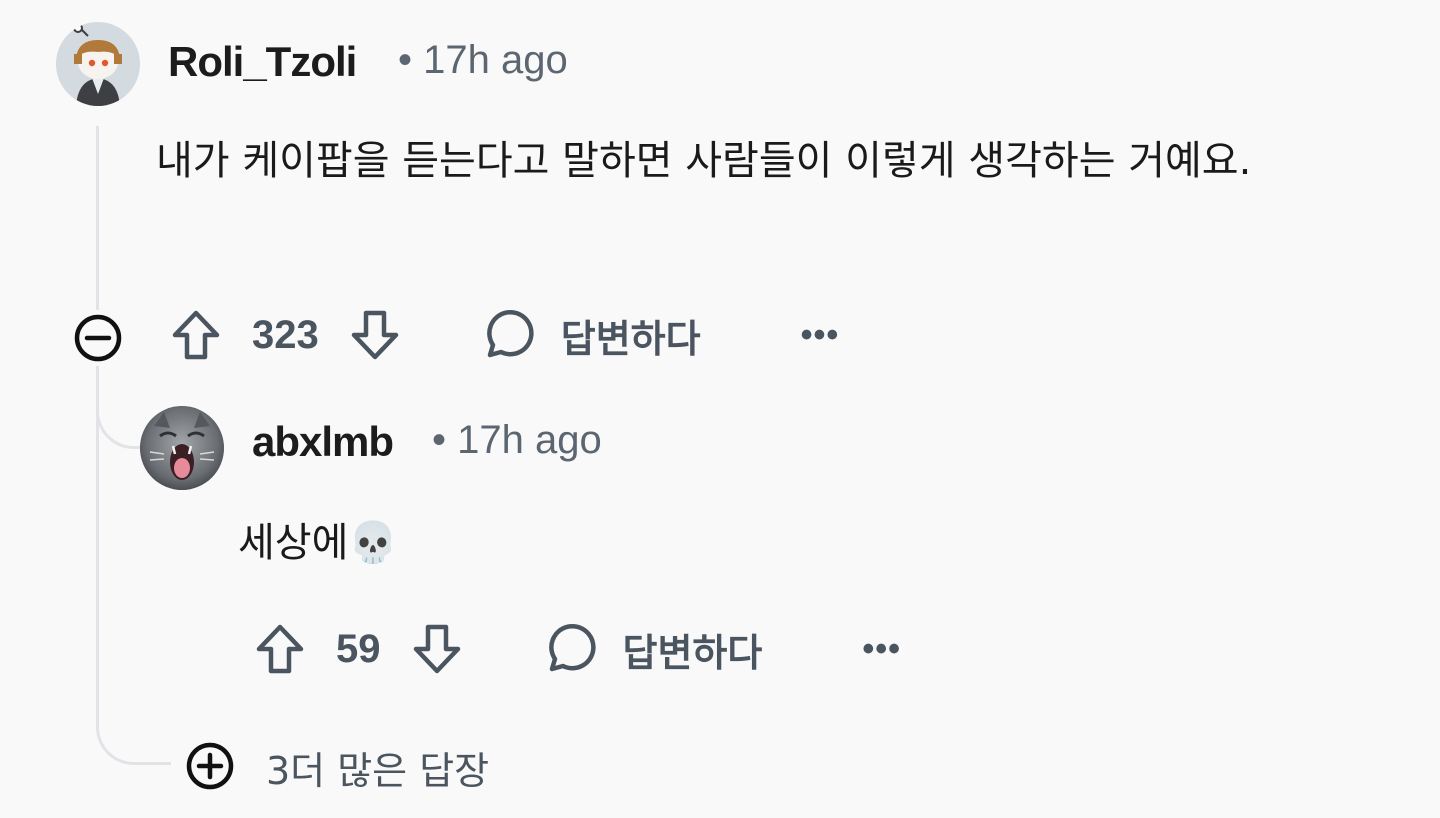  Describe the element at coordinates (377, 767) in the screenshot. I see `more-replies-label: 3더 많은 답장` at that location.